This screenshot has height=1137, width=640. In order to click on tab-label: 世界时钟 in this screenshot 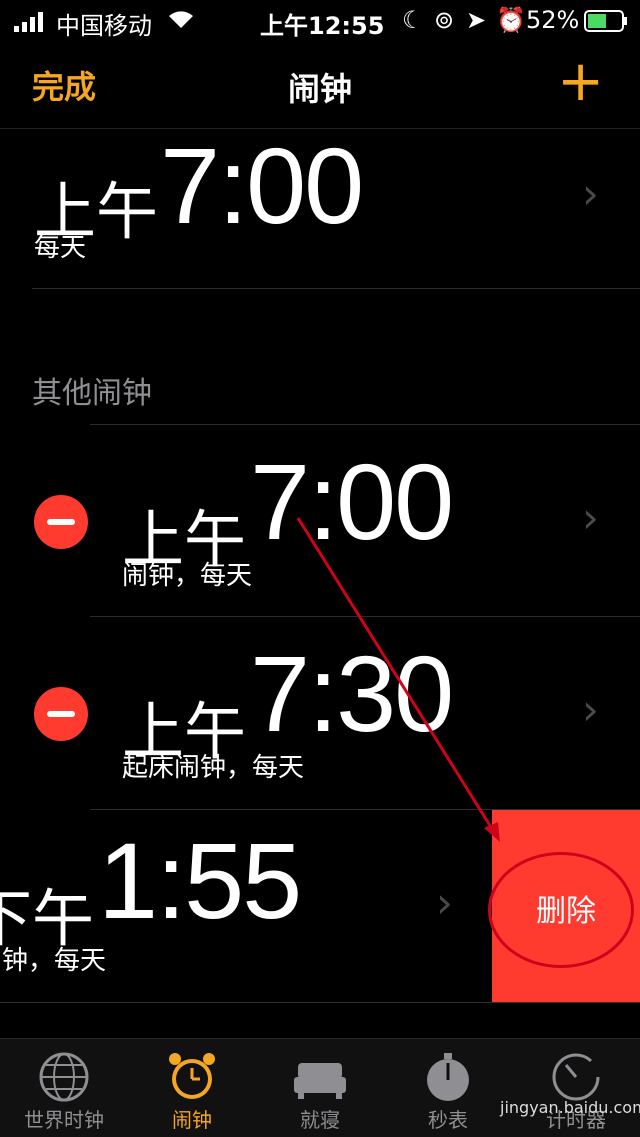, I will do `click(64, 1120)`.